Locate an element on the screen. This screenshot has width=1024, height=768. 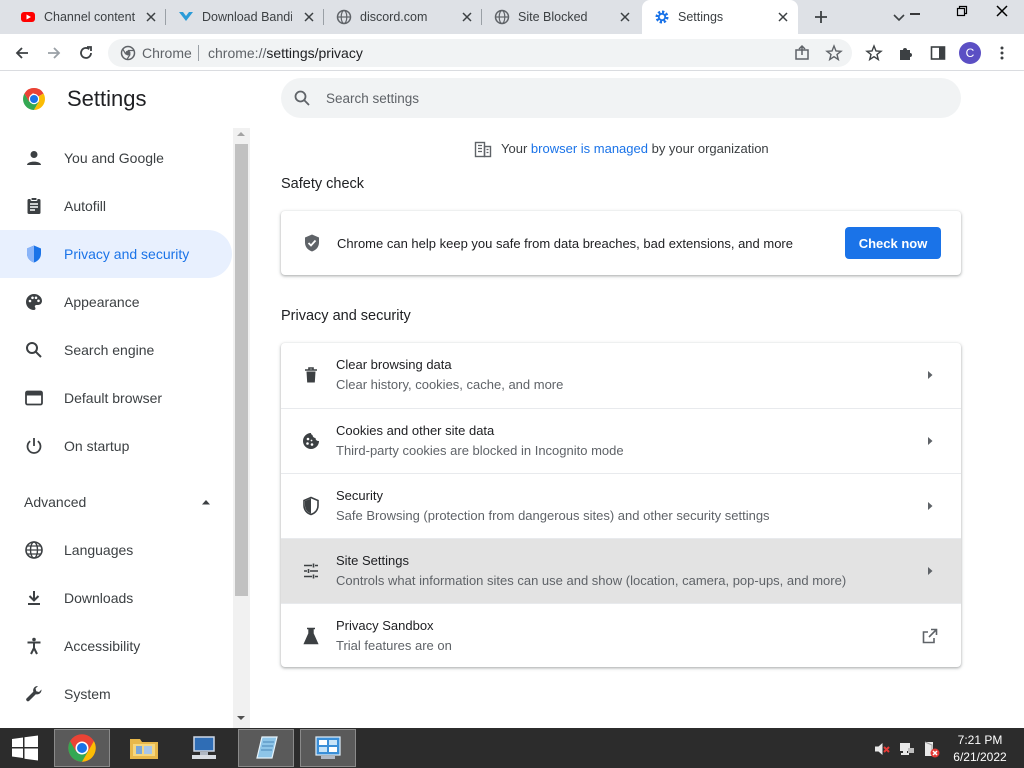
sidebar-item-appearance: Appearance is located at coordinates (116, 302).